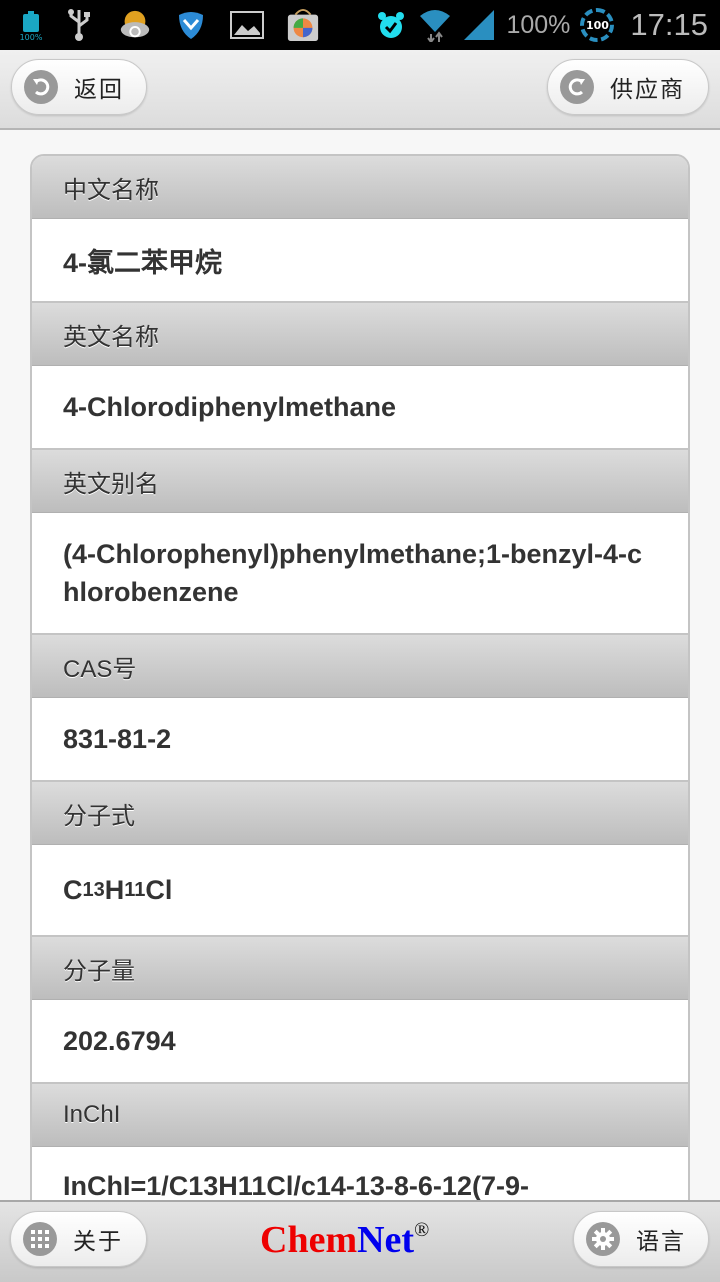  What do you see at coordinates (360, 90) in the screenshot?
I see `header-bar: 返回 供应商` at bounding box center [360, 90].